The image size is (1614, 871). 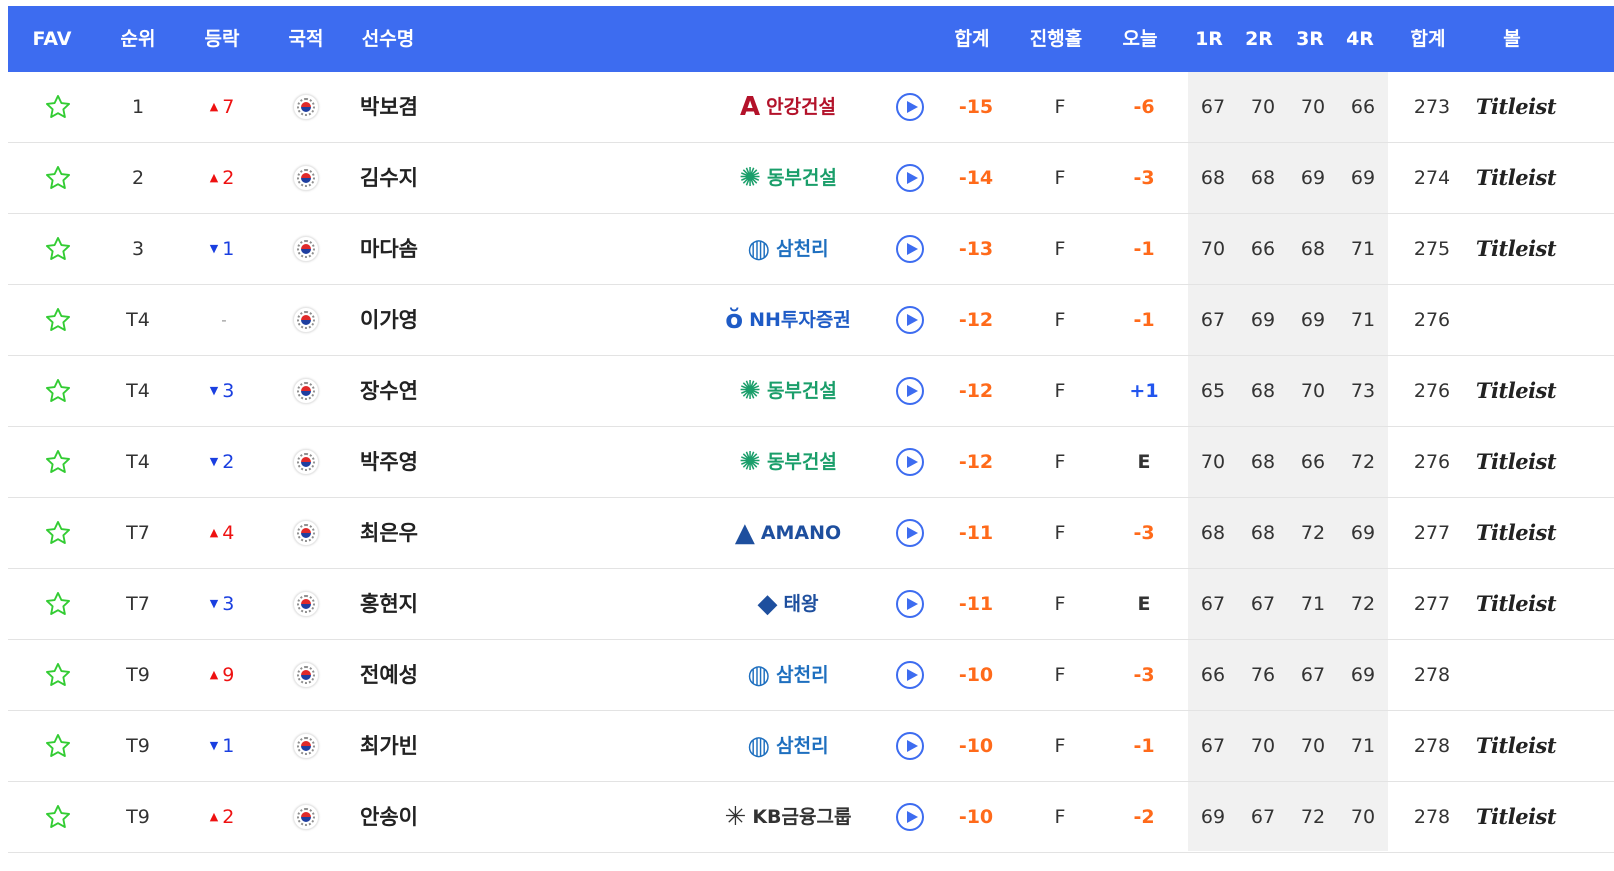 I want to click on table-row: T4 ▼ 3 장수연 ✺ 동부건설 -12 F +1 65 68 70 73 276 Titleist, so click(x=811, y=391).